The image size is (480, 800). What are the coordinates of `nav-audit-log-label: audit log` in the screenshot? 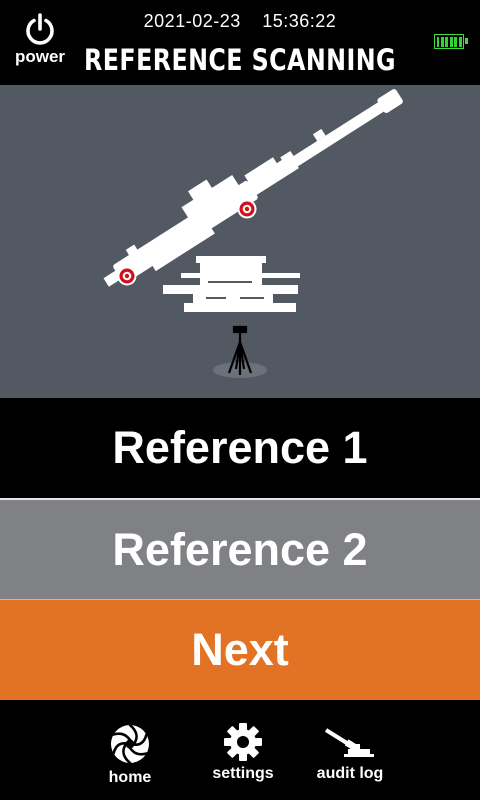 It's located at (350, 773).